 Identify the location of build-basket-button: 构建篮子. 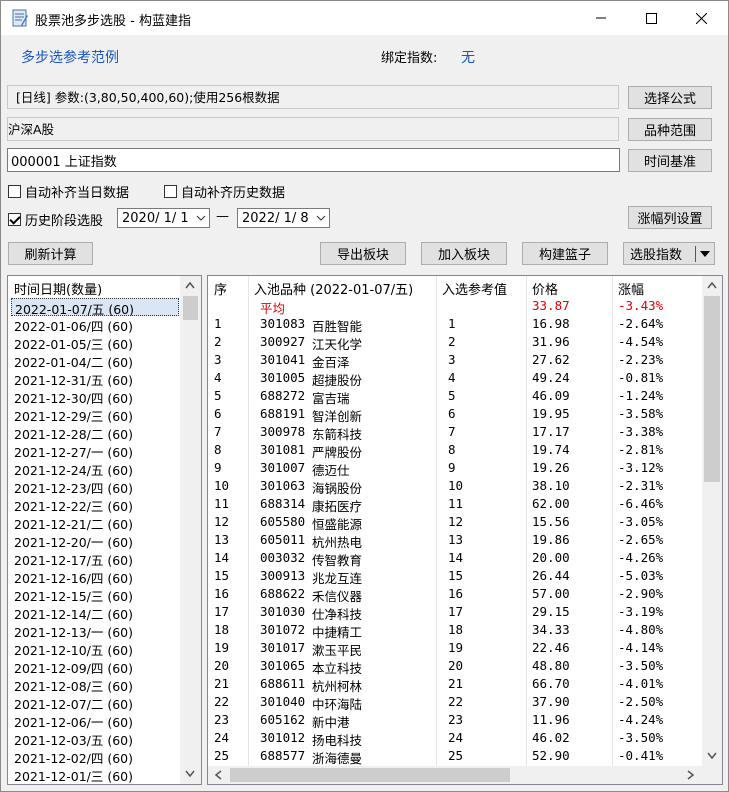
(565, 253).